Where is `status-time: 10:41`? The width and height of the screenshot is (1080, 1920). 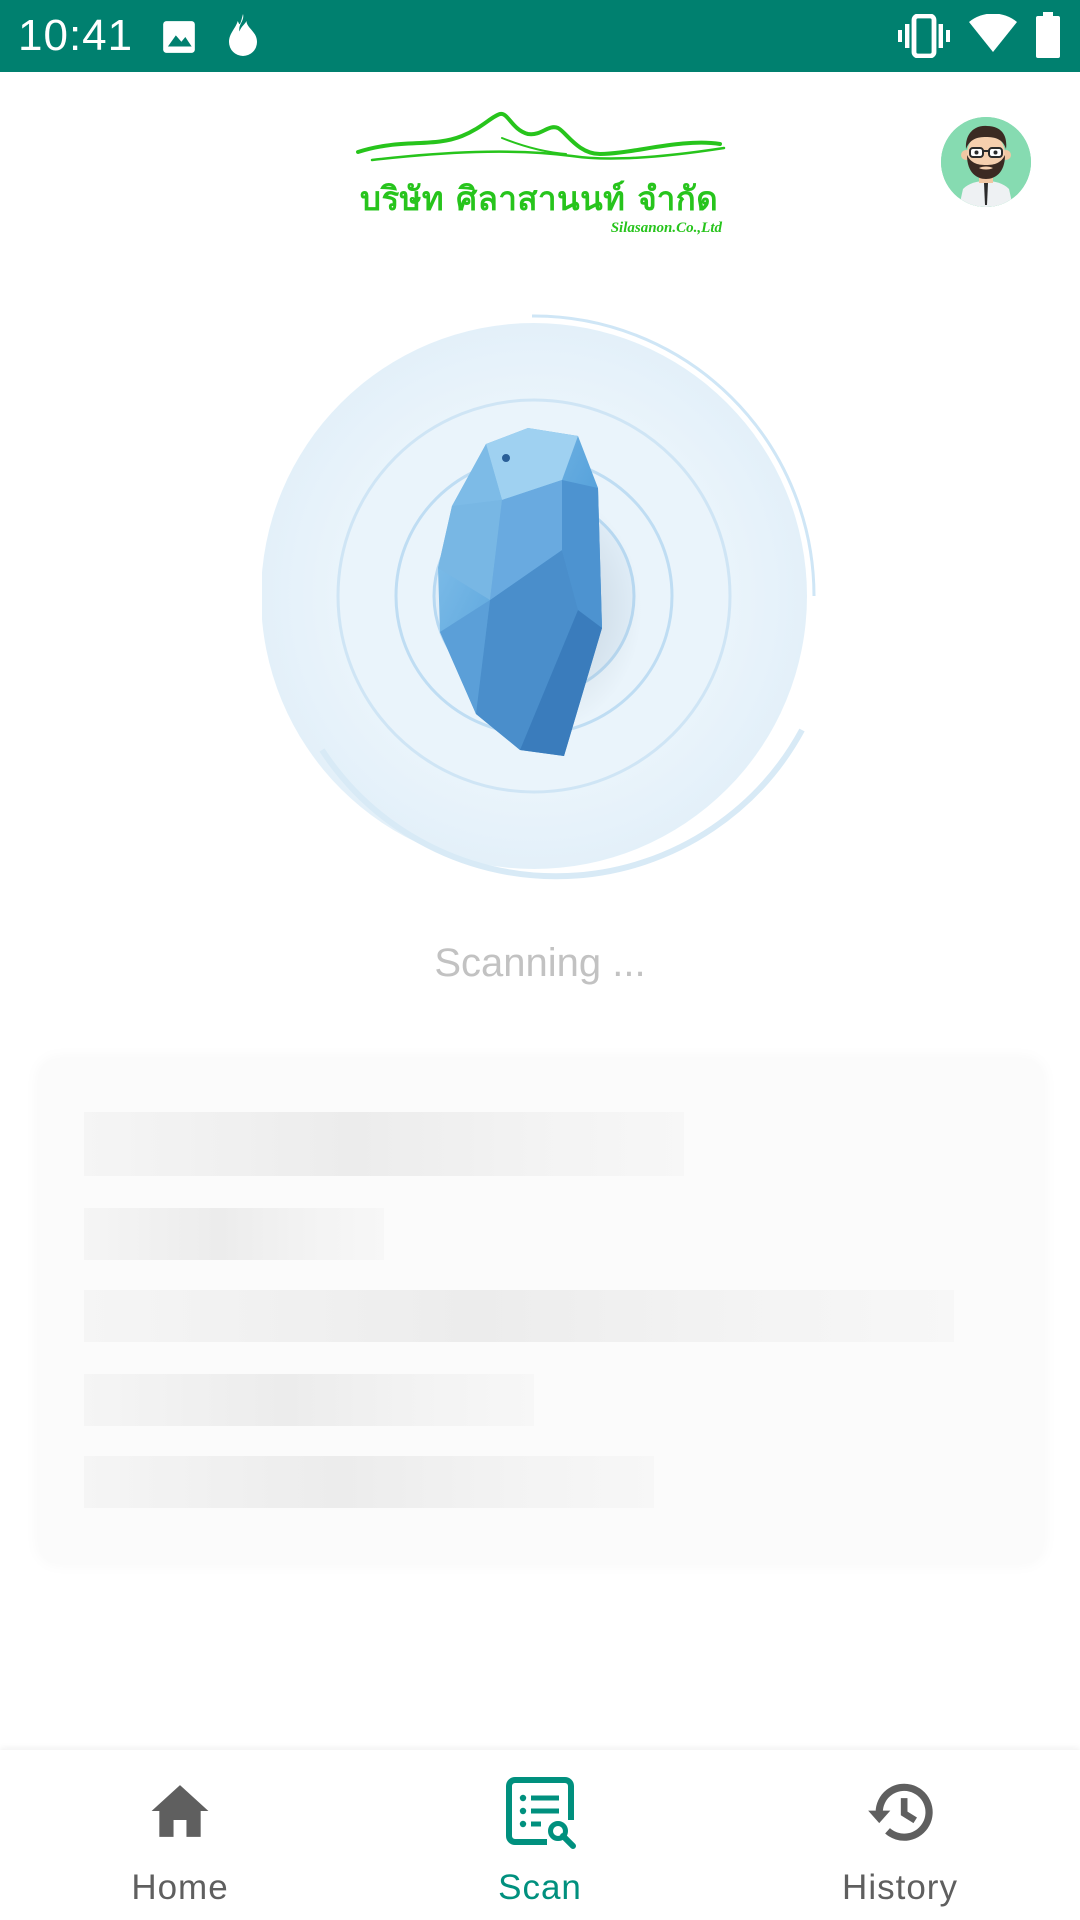
status-time: 10:41 is located at coordinates (76, 35).